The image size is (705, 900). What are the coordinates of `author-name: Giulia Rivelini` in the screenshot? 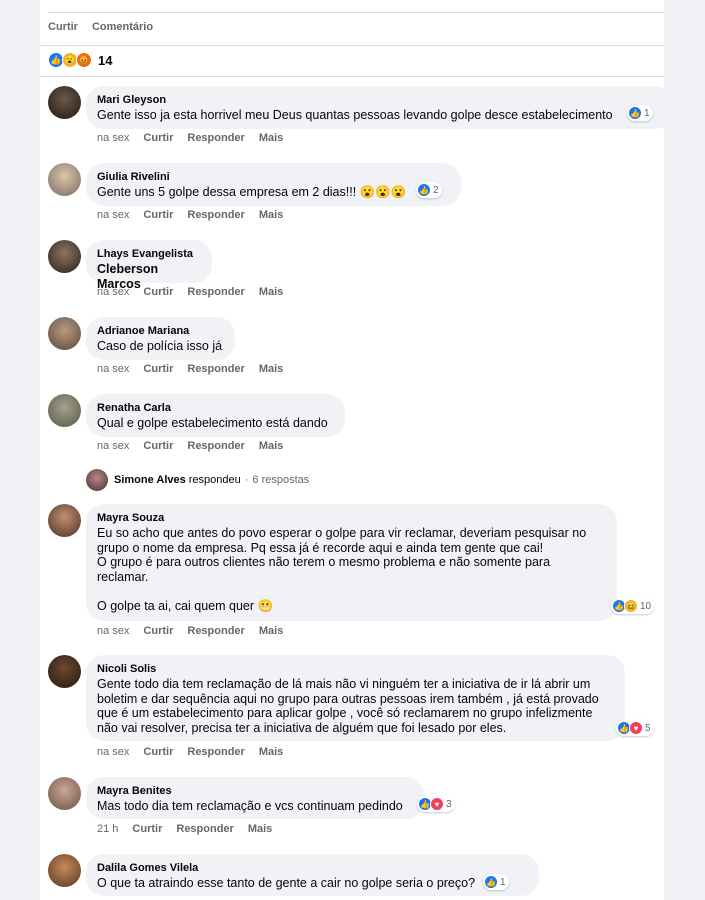 It's located at (273, 177).